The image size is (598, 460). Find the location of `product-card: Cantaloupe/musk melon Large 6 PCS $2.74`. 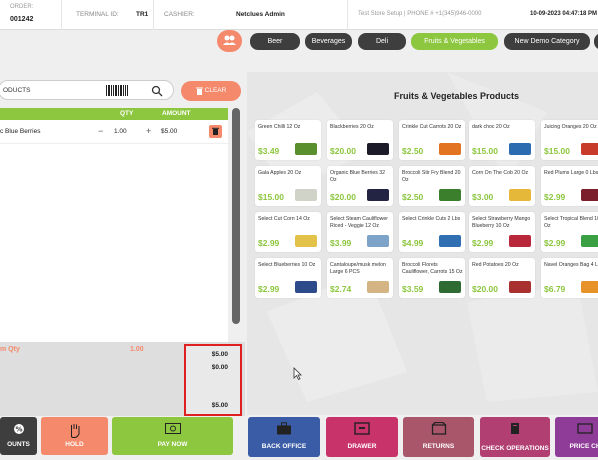

product-card: Cantaloupe/musk melon Large 6 PCS $2.74 is located at coordinates (360, 278).